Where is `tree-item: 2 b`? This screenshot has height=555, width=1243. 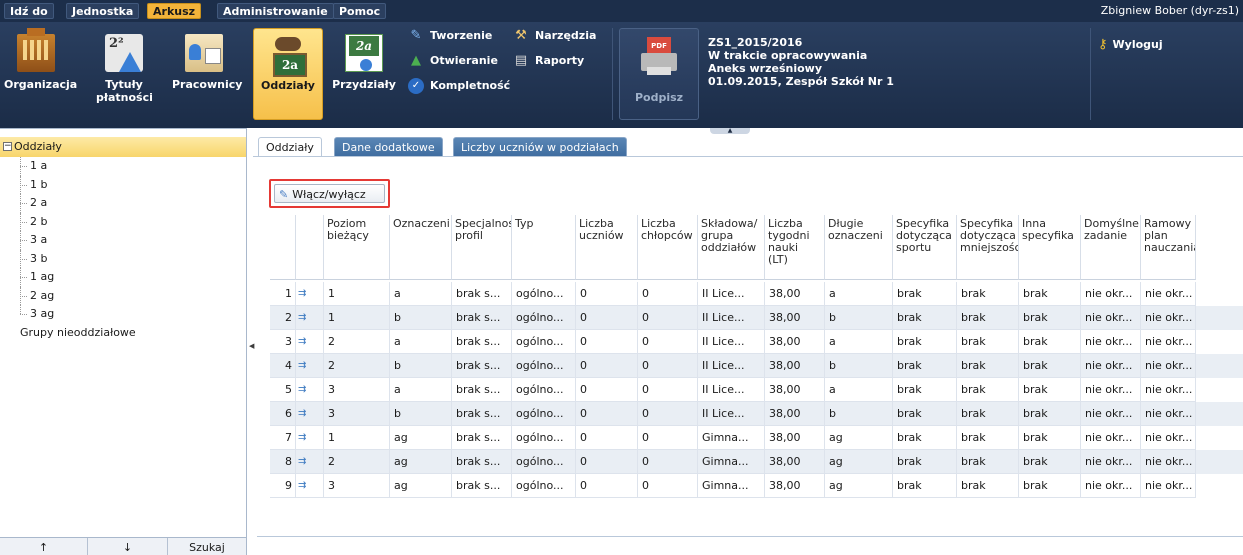
tree-item: 2 b is located at coordinates (123, 222).